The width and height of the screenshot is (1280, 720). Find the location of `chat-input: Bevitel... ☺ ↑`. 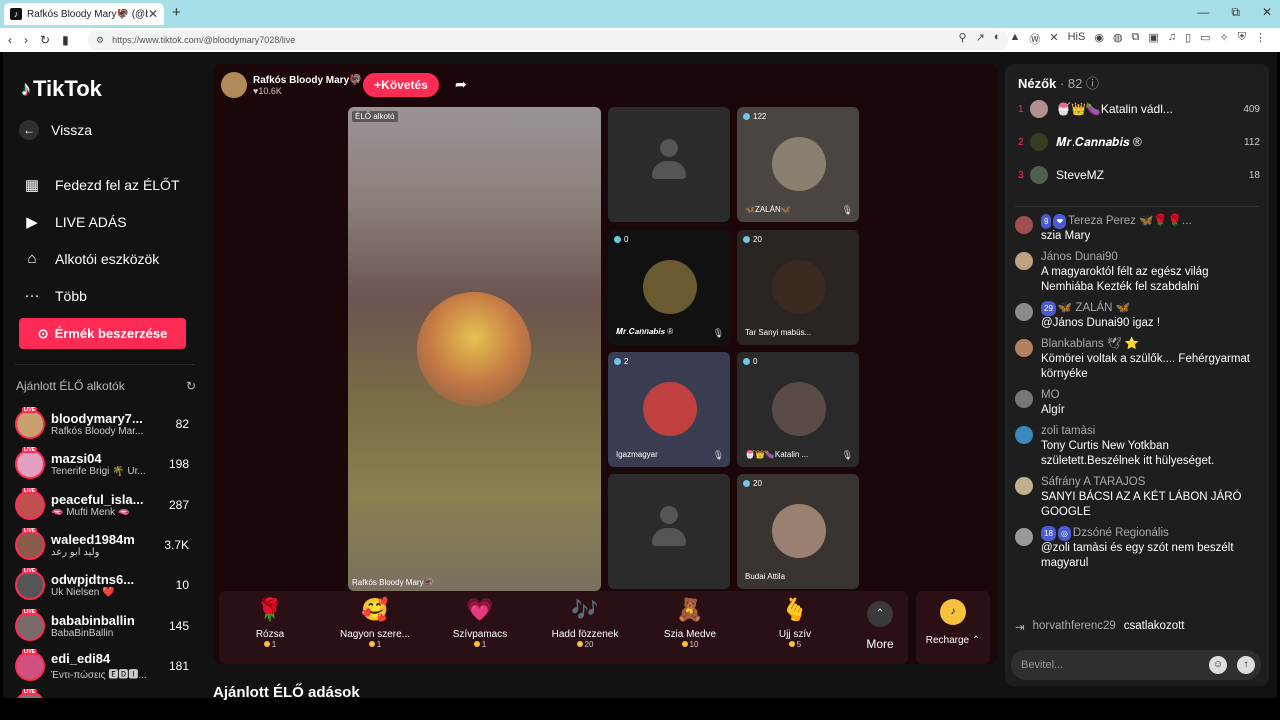

chat-input: Bevitel... ☺ ↑ is located at coordinates (1136, 665).